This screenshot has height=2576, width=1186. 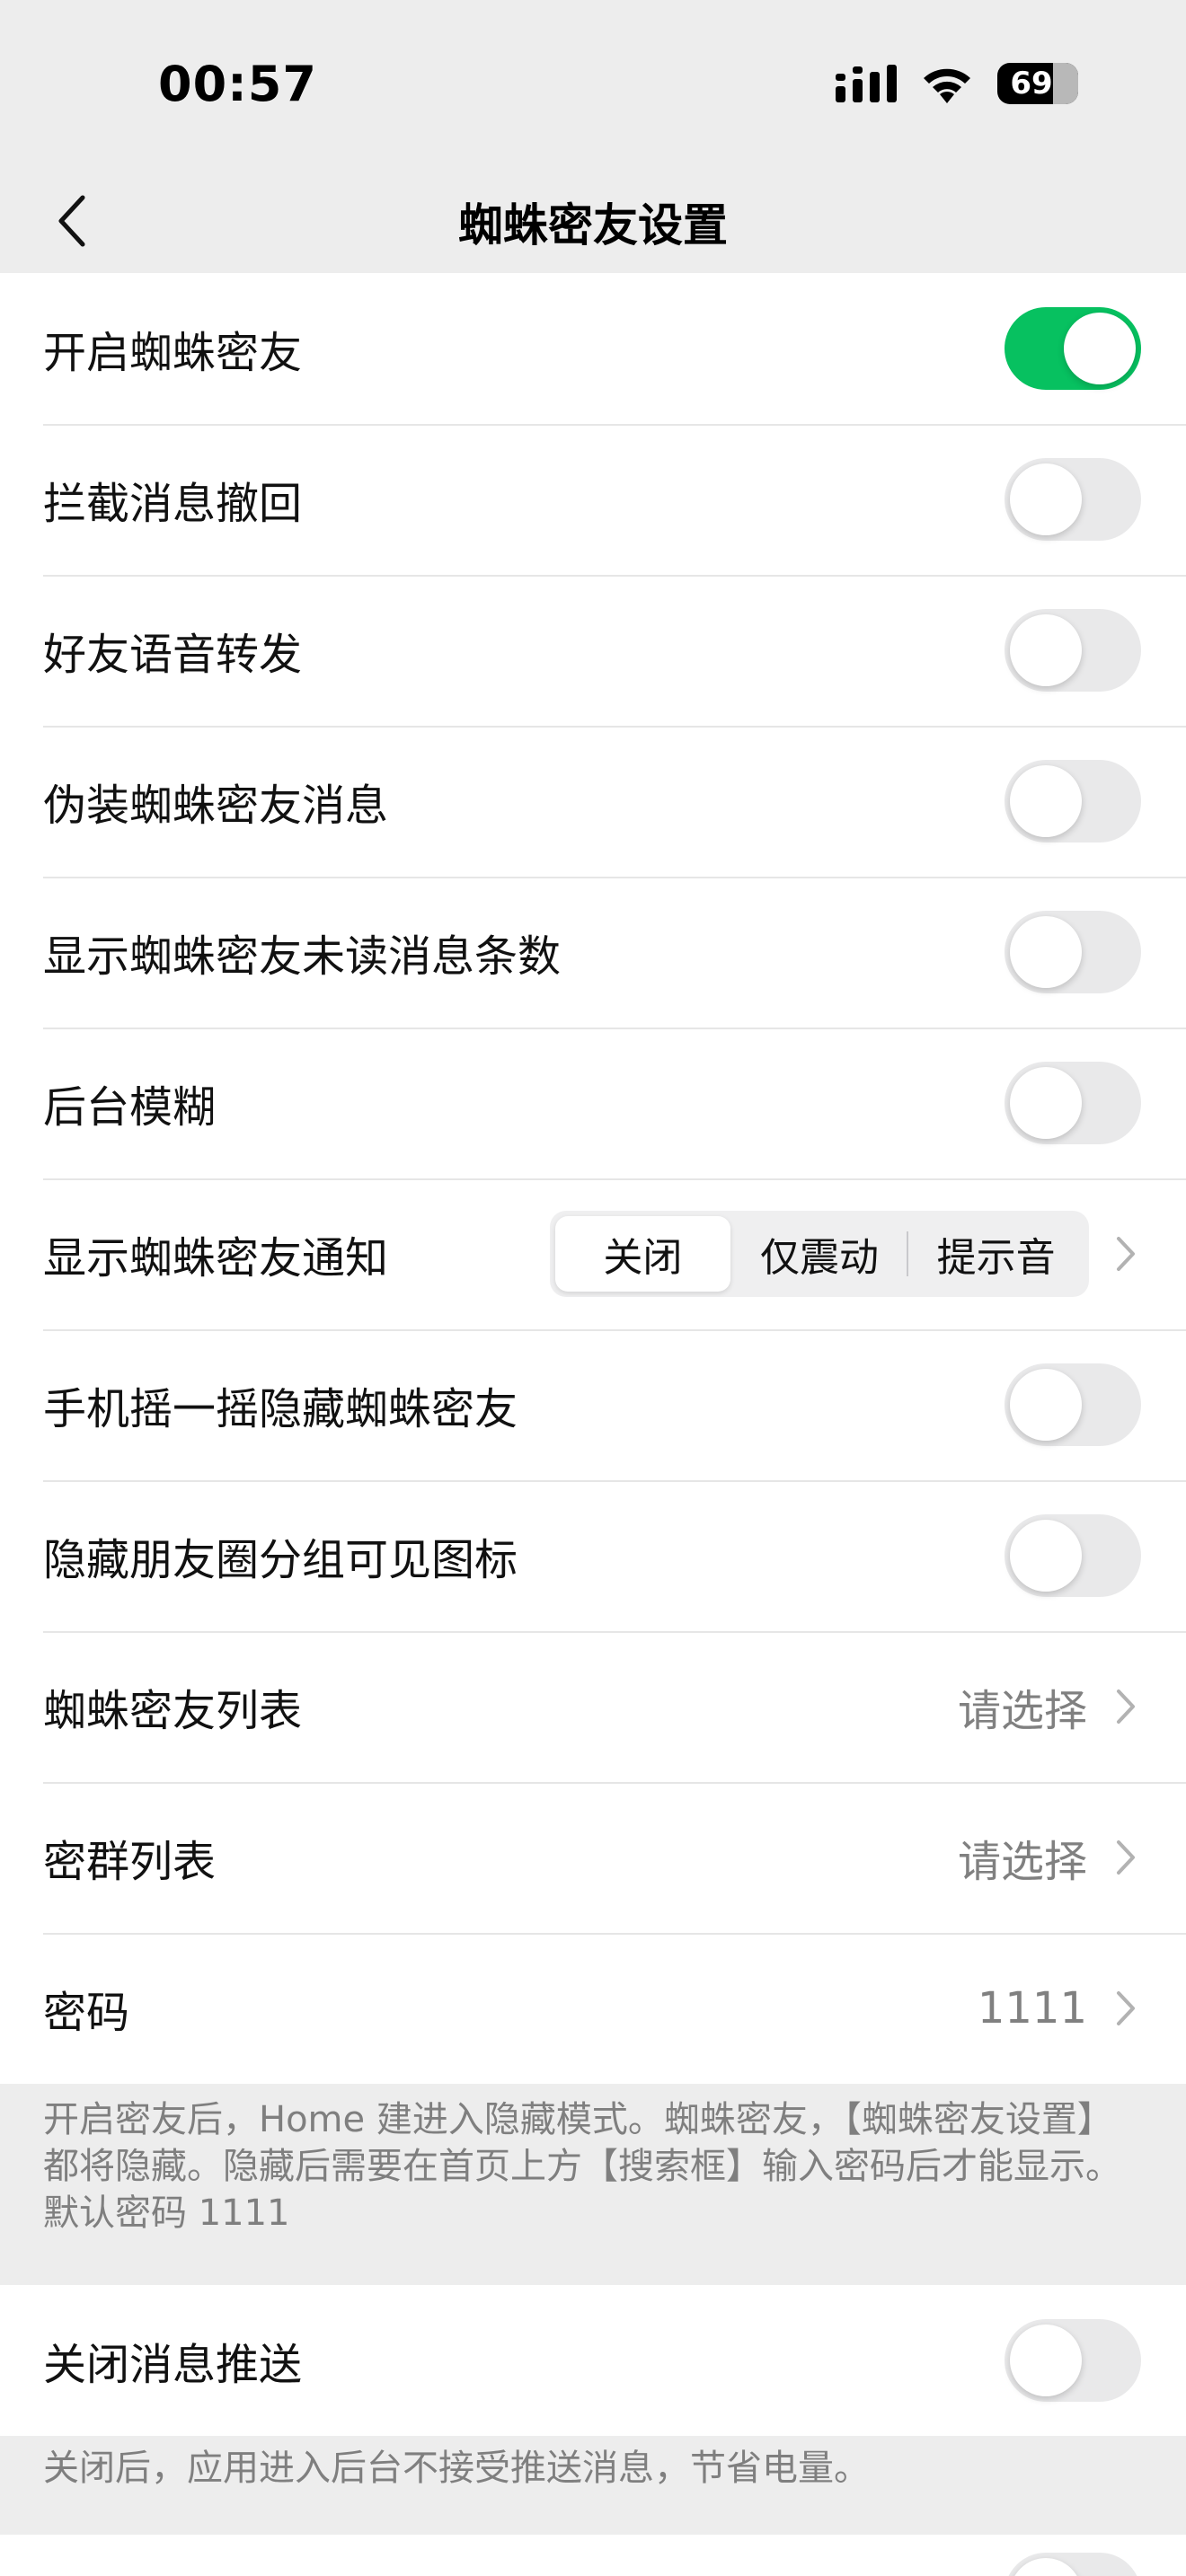 I want to click on row-notification-mode: 显示蜘蛛密友通知 关闭 仅震动 提示音, so click(x=593, y=1253).